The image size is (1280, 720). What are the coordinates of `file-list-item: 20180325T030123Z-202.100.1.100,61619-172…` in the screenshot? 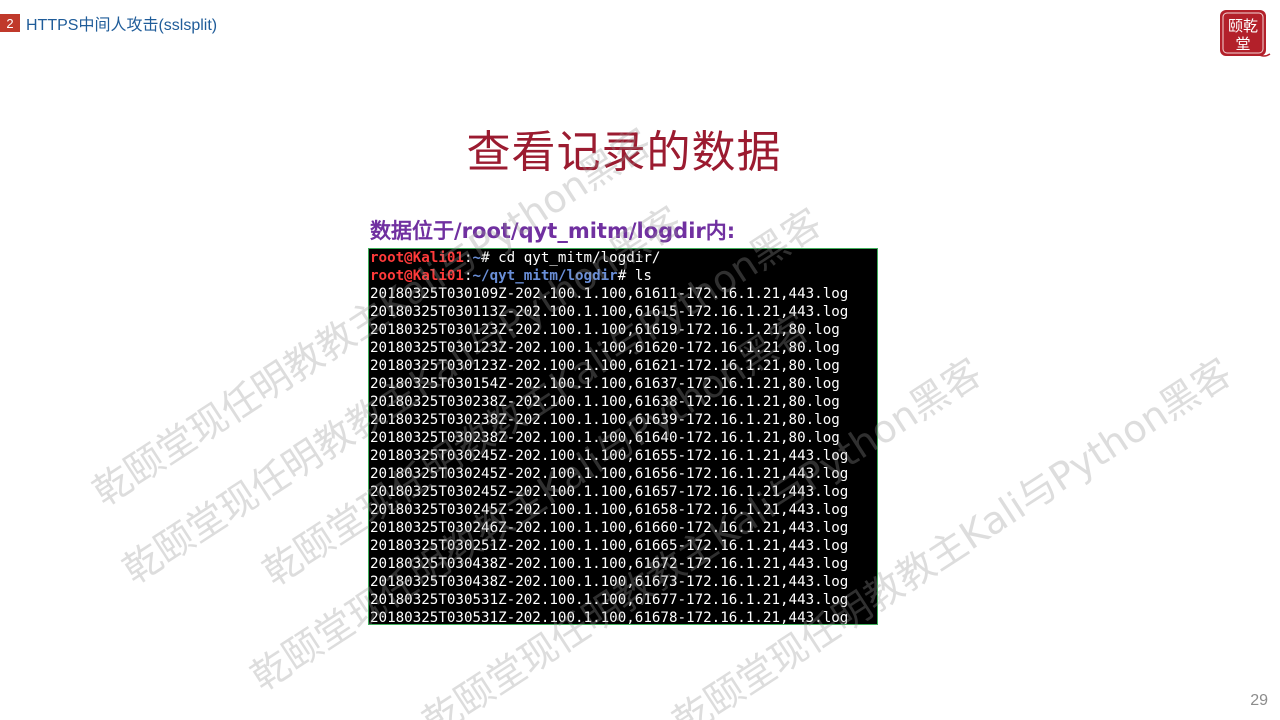 It's located at (605, 330).